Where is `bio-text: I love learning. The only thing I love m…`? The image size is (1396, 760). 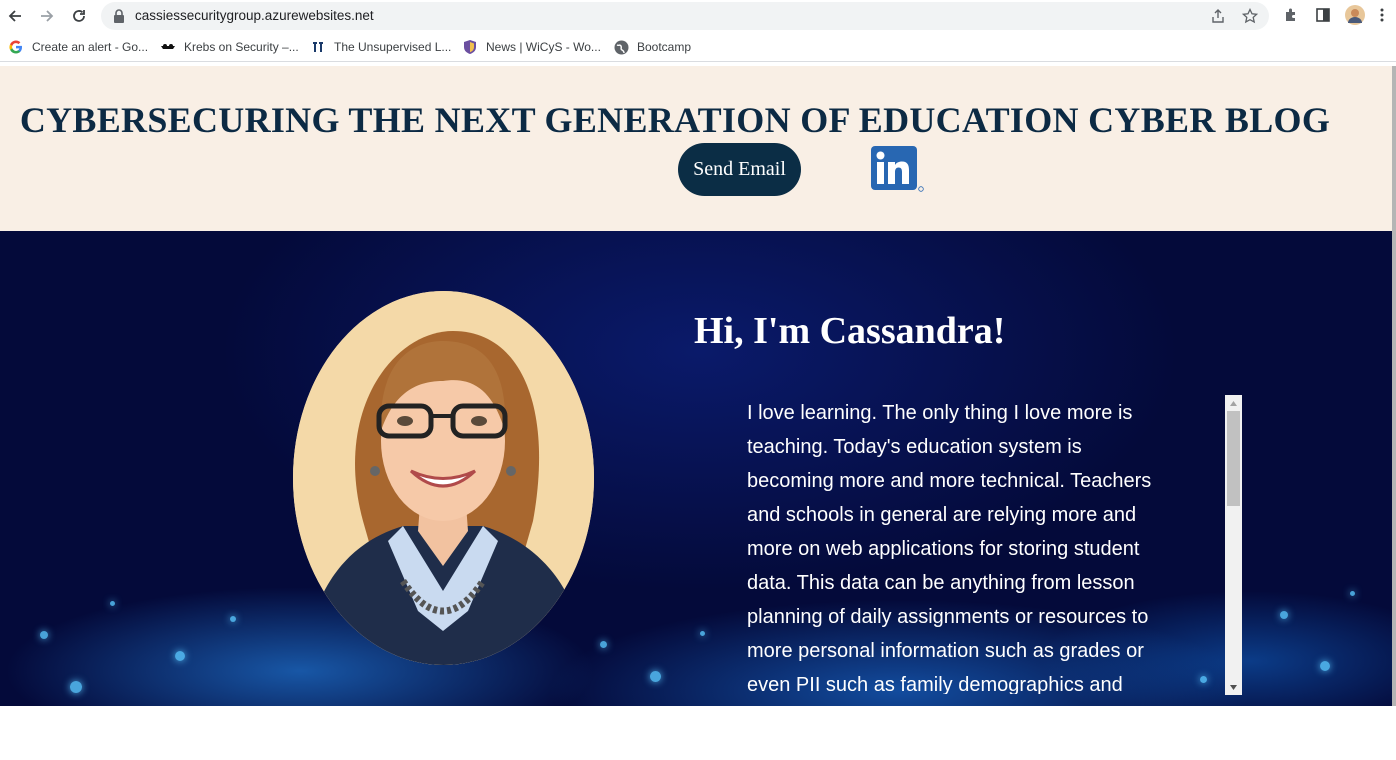 bio-text: I love learning. The only thing I love m… is located at coordinates (949, 548).